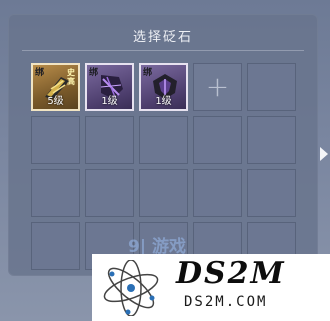 The image size is (330, 321). I want to click on plus-icon: +, so click(217, 86).